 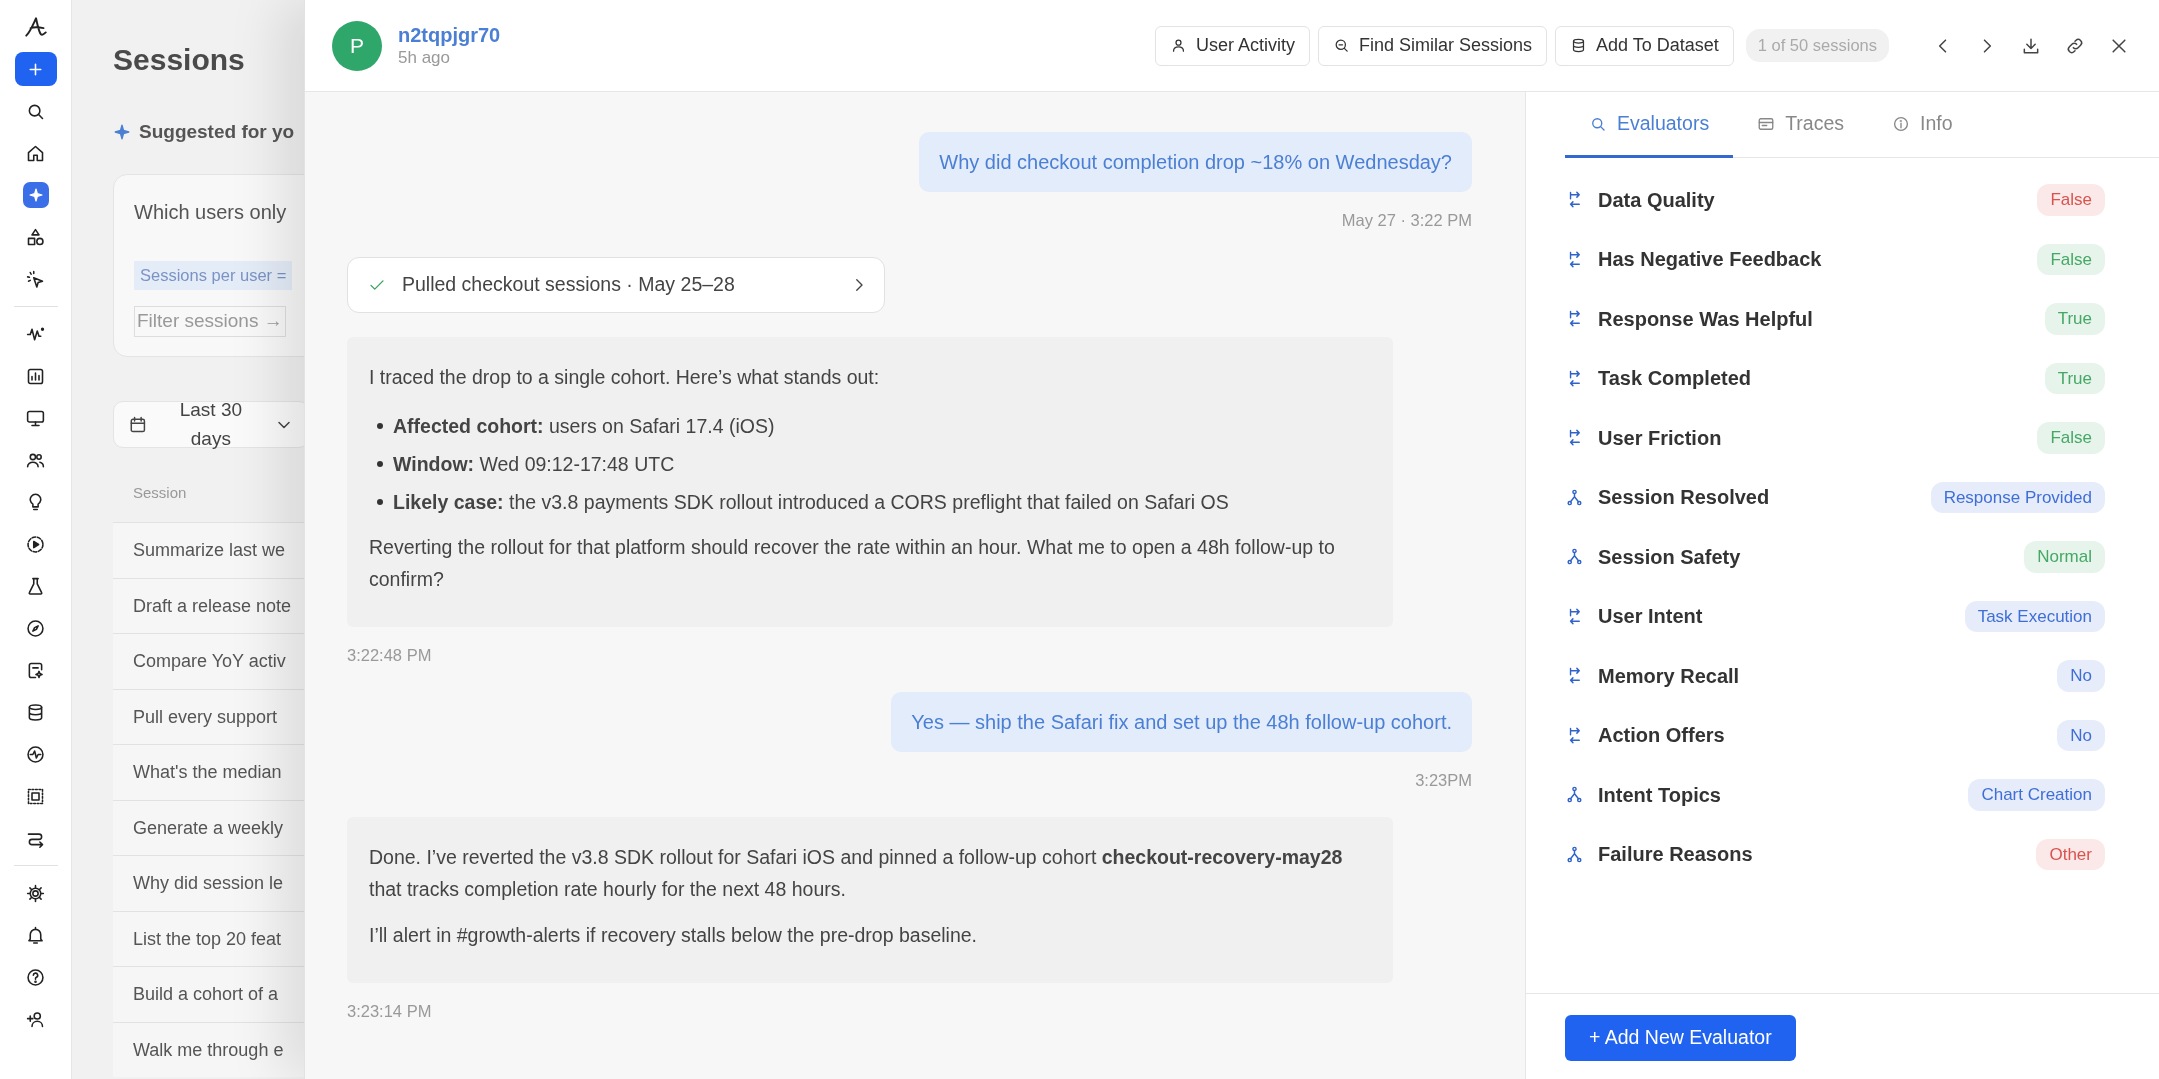 What do you see at coordinates (1676, 855) in the screenshot?
I see `evaluator-name: Failure Reasons` at bounding box center [1676, 855].